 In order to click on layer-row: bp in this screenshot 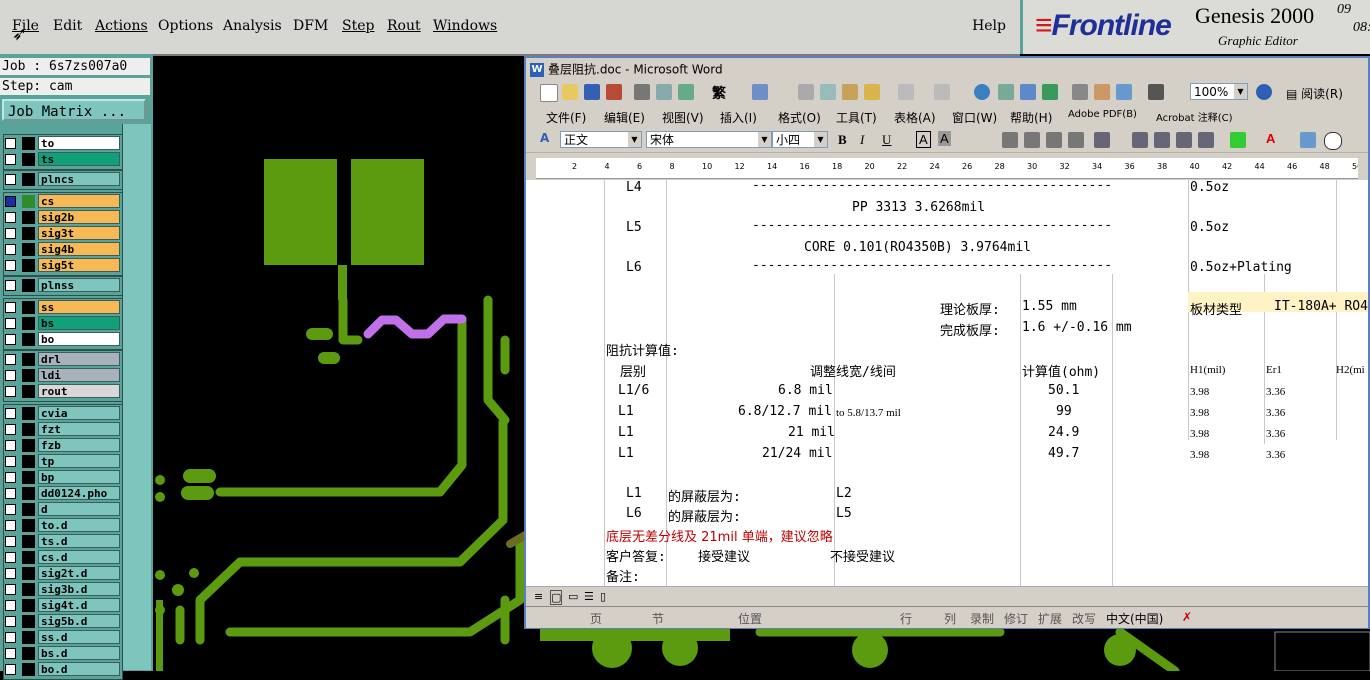, I will do `click(62, 477)`.